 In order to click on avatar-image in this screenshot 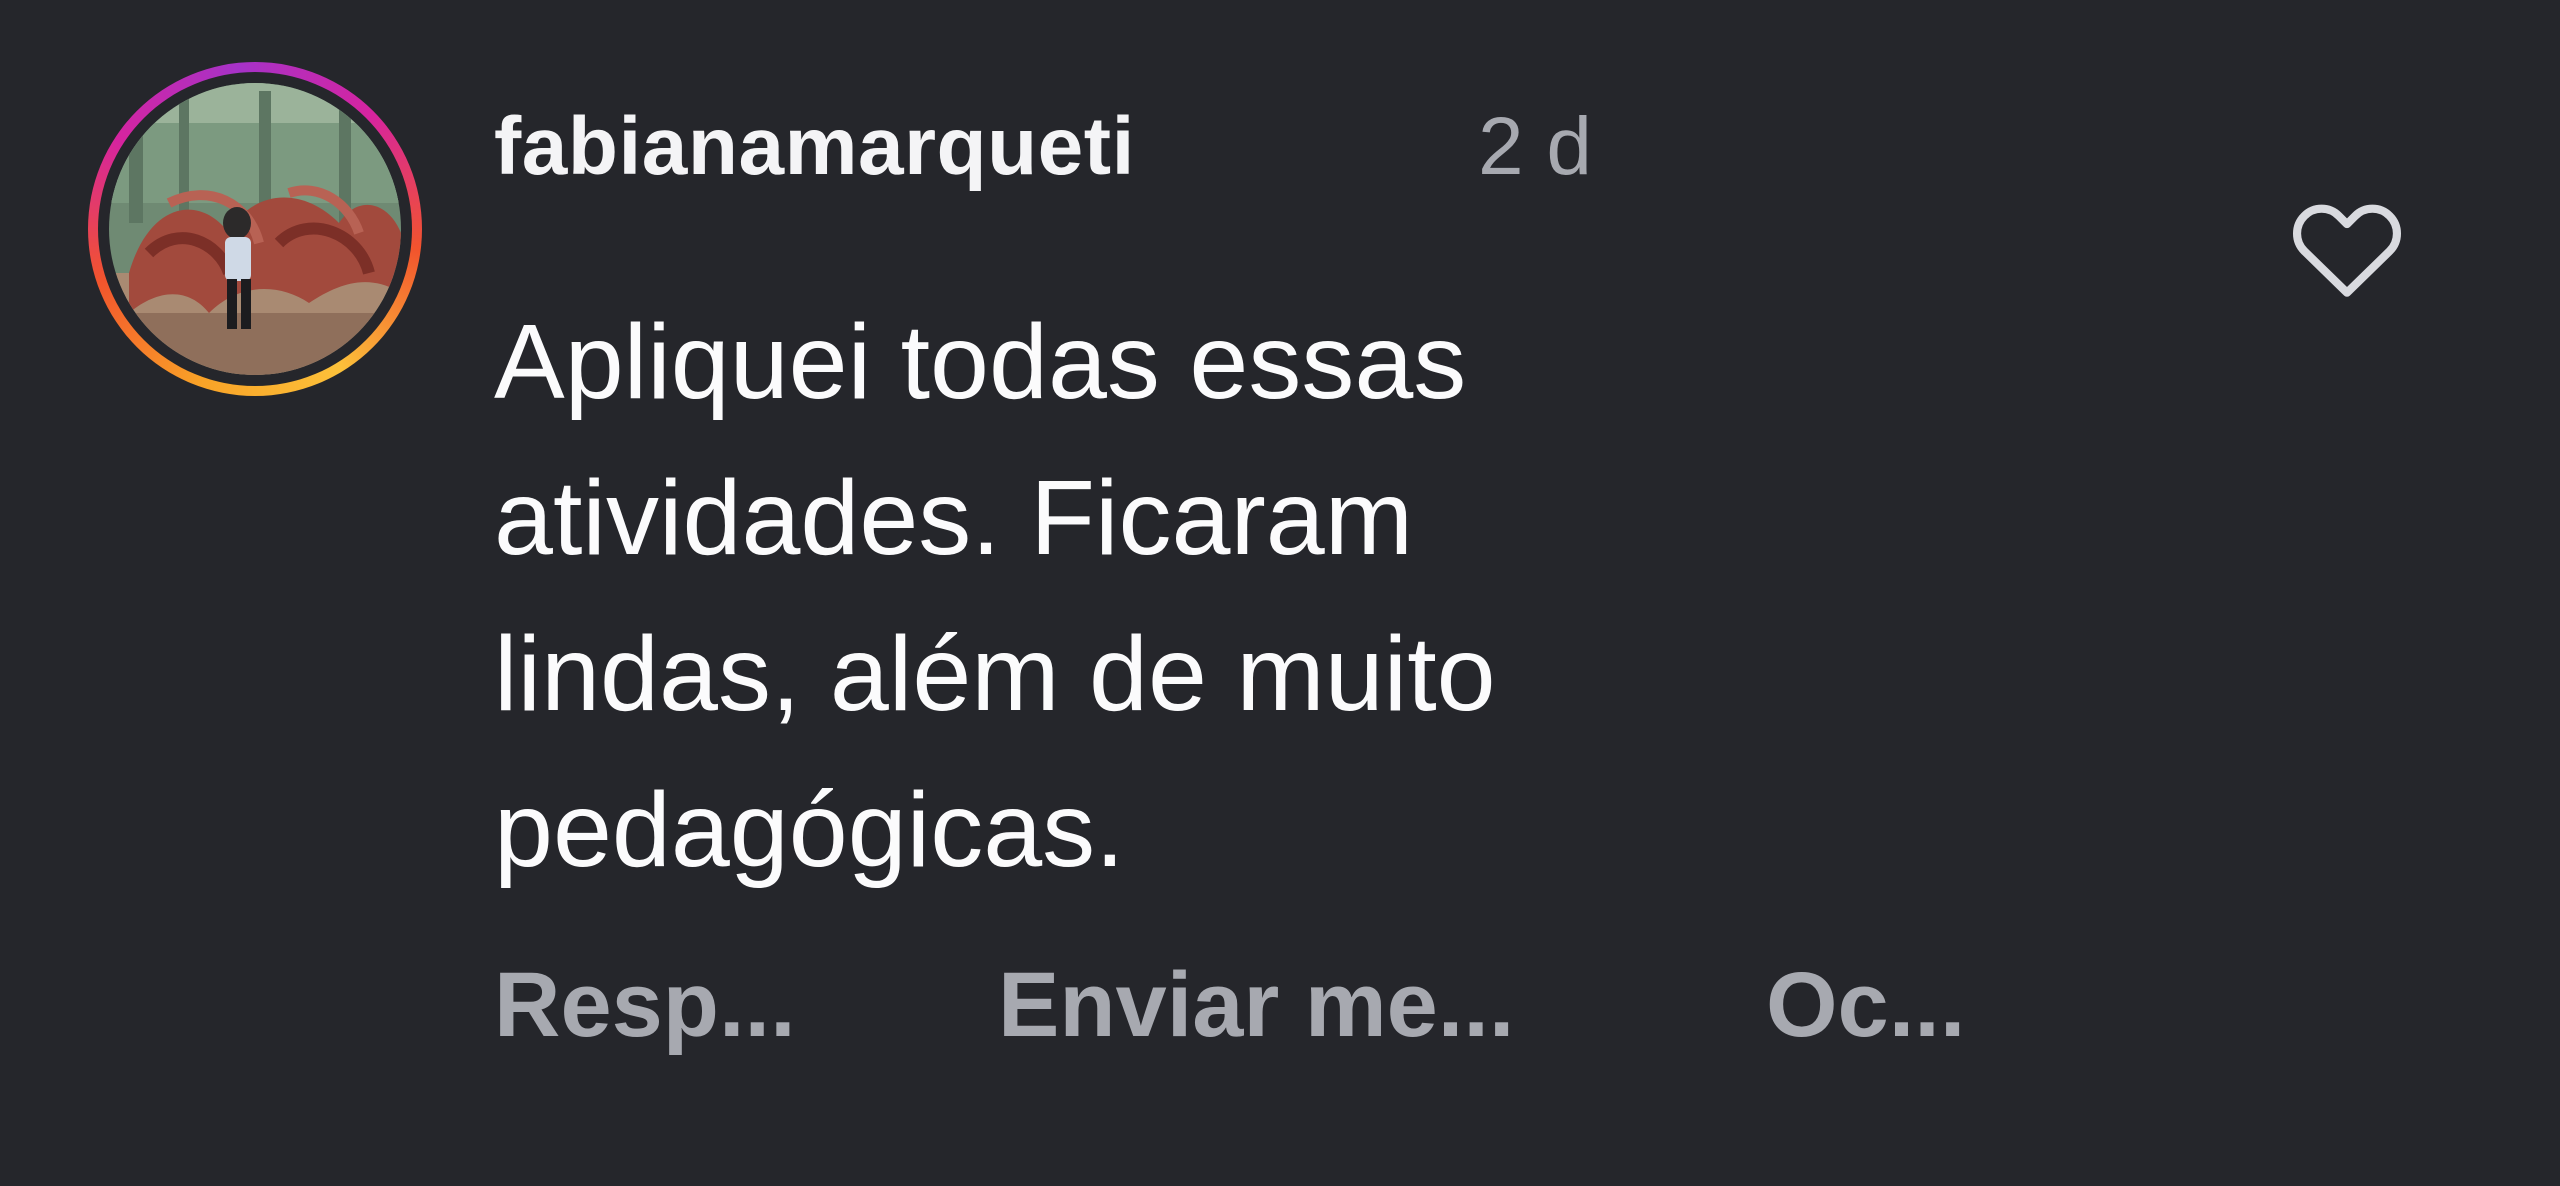, I will do `click(255, 229)`.